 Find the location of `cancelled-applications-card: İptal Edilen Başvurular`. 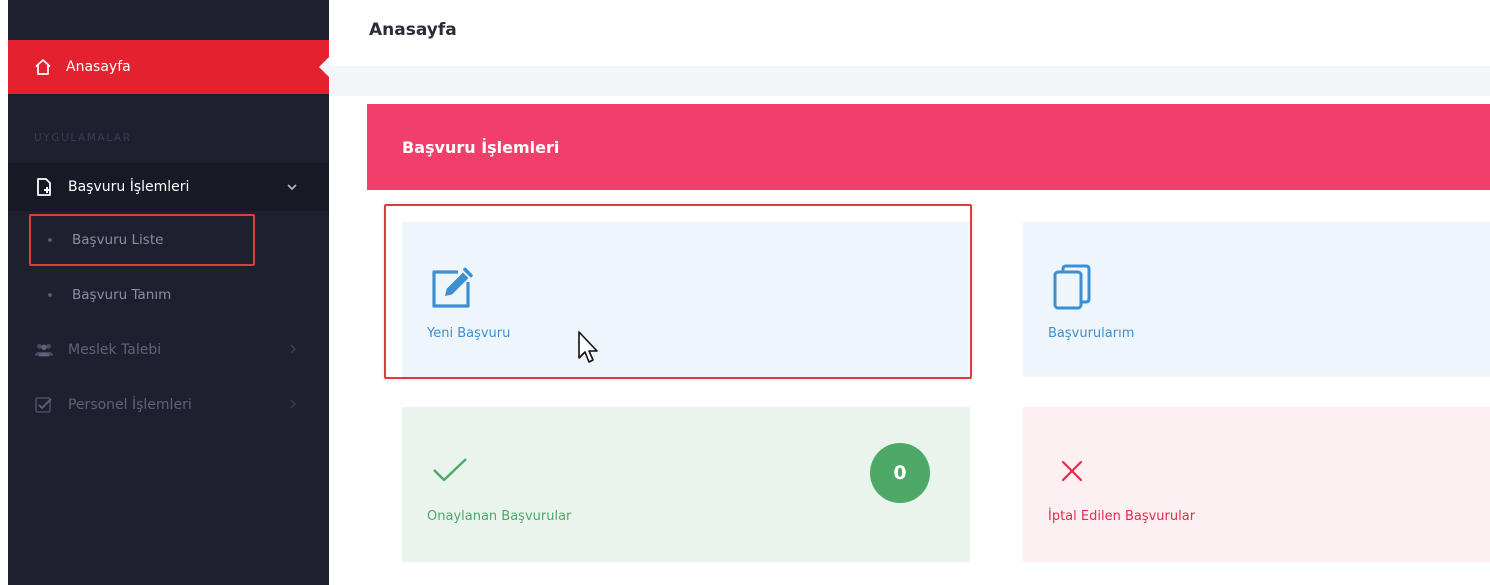

cancelled-applications-card: İptal Edilen Başvurular is located at coordinates (1256, 484).